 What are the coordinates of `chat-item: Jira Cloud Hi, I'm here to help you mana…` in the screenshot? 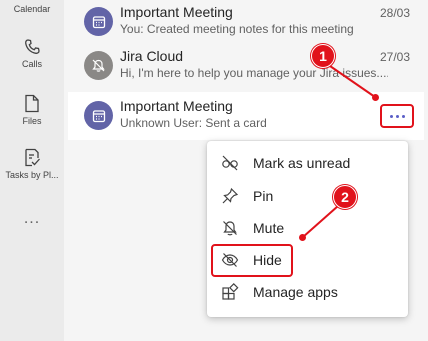 It's located at (246, 66).